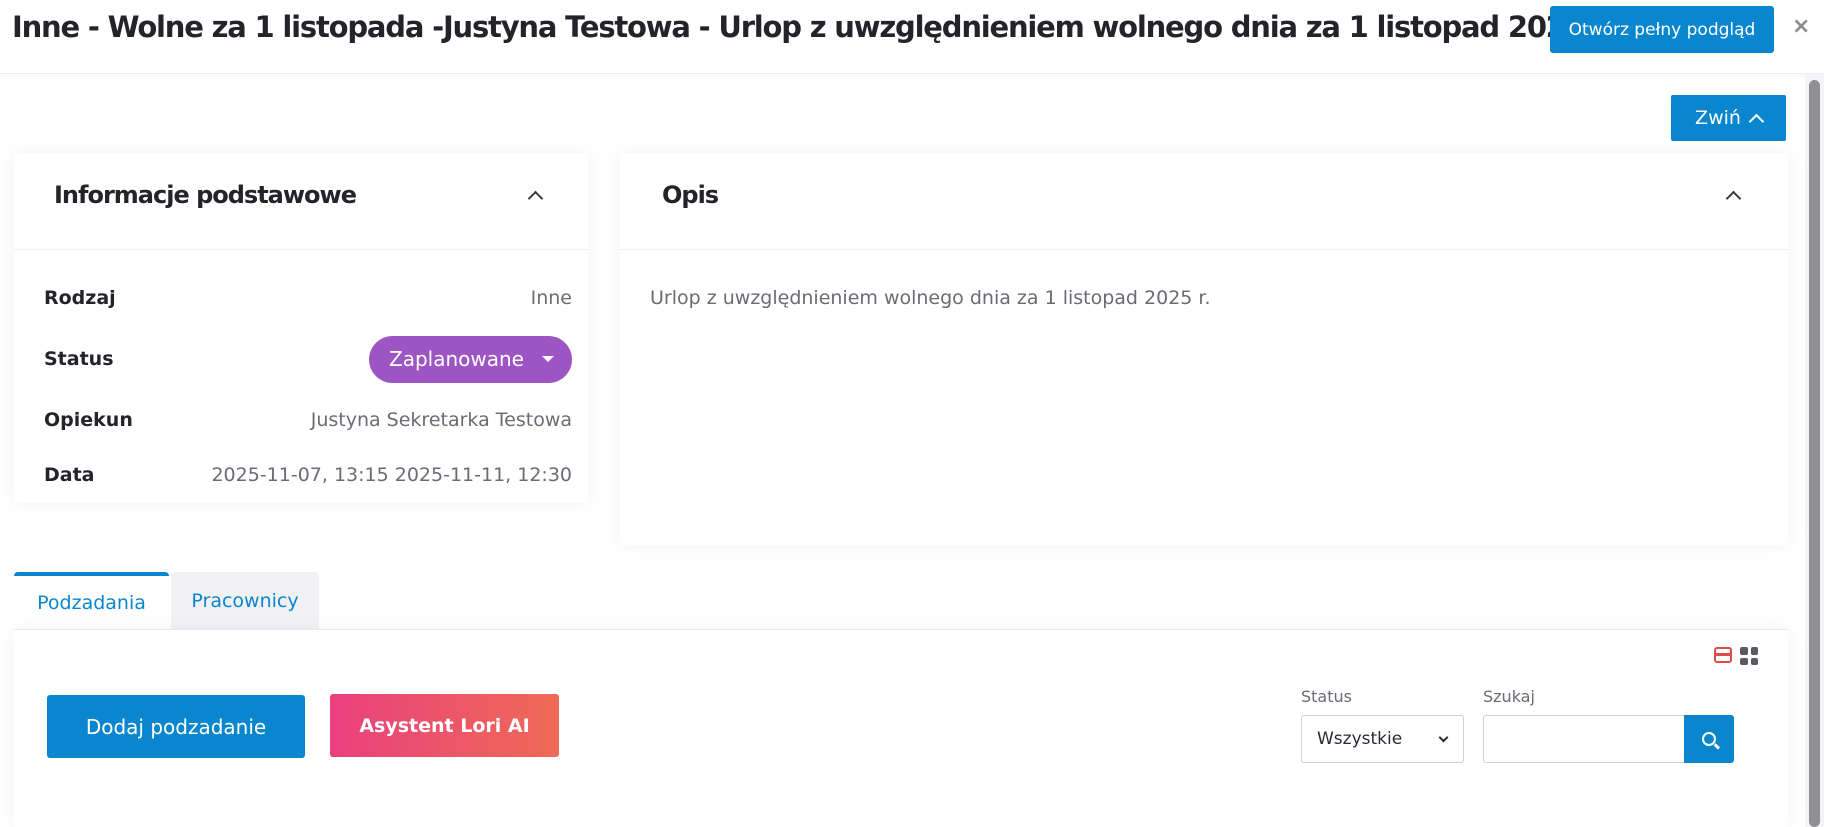 Image resolution: width=1824 pixels, height=827 pixels. I want to click on status-dropdown: Zaplanowane, so click(470, 359).